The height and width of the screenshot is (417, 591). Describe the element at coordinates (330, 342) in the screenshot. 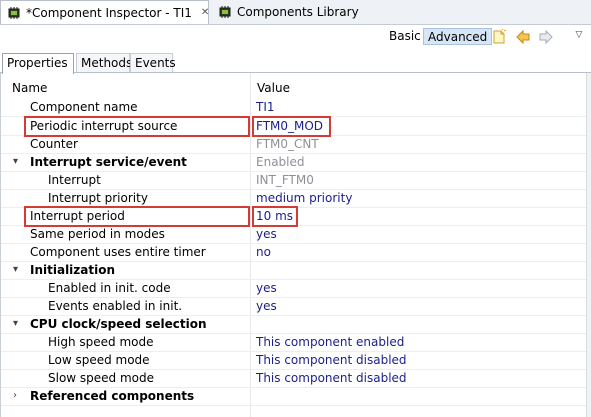

I see `property-value: This component enabled` at that location.